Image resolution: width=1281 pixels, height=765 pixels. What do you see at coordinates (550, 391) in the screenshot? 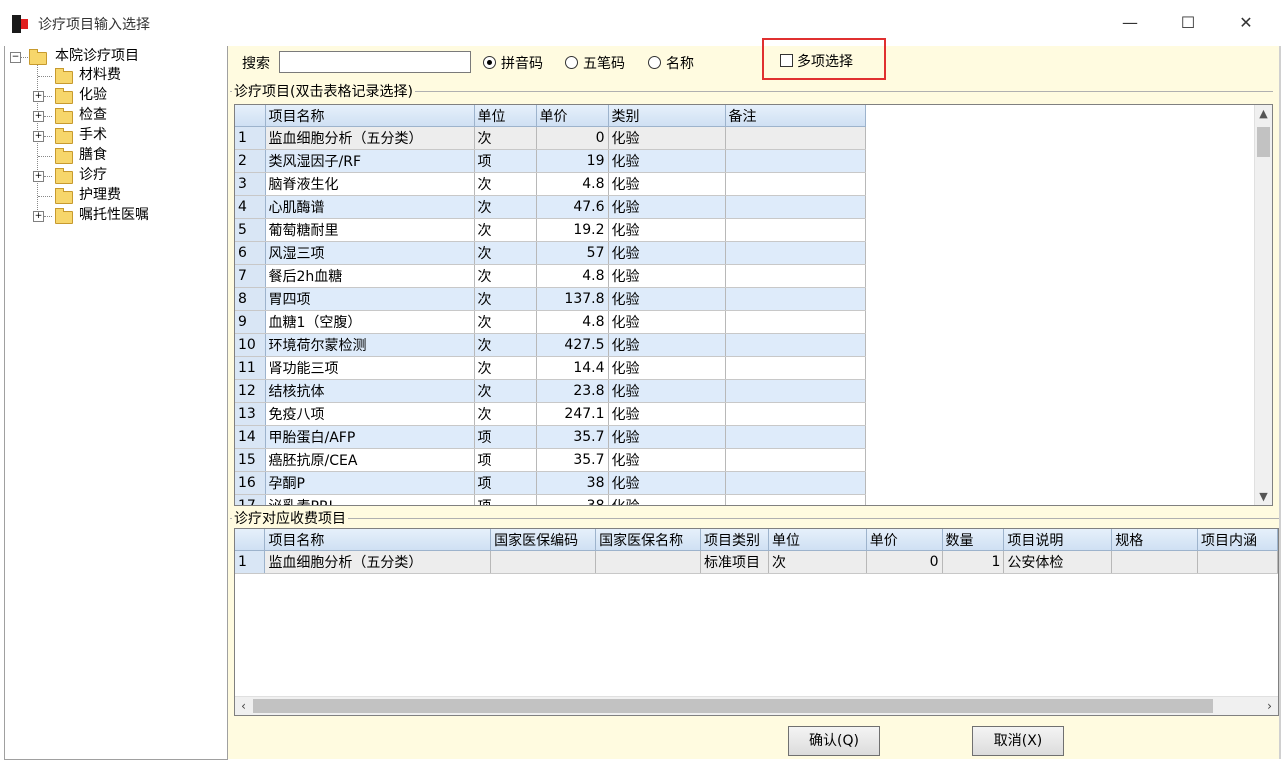
I see `table-row: 12 结核抗体次 23.8 化验` at bounding box center [550, 391].